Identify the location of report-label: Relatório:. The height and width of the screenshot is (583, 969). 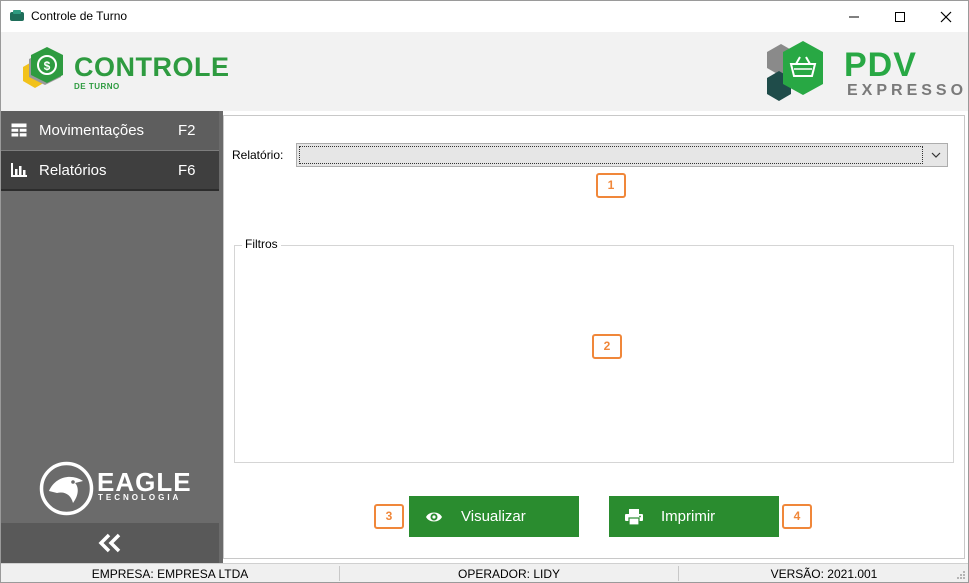
(258, 155).